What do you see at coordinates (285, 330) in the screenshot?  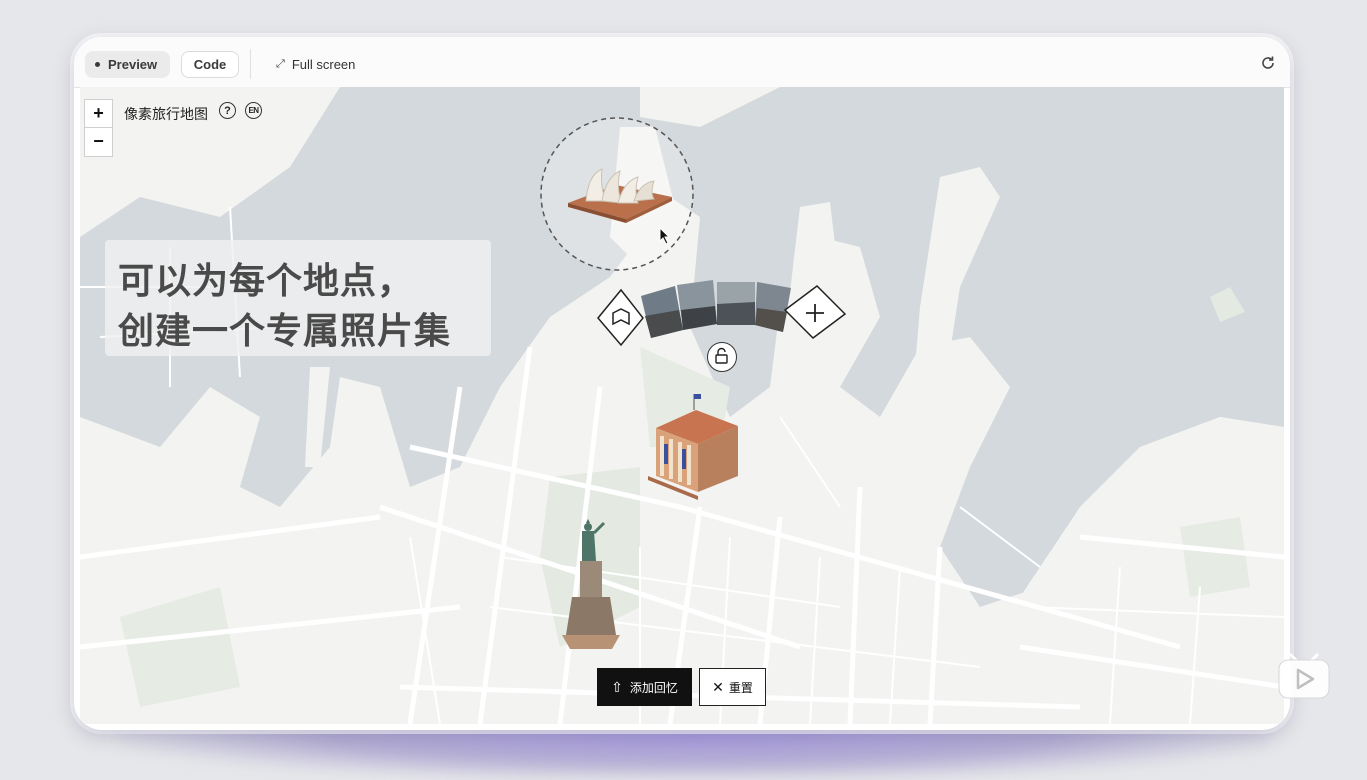 I see `caption-line-2: 创建一个专属照片集` at bounding box center [285, 330].